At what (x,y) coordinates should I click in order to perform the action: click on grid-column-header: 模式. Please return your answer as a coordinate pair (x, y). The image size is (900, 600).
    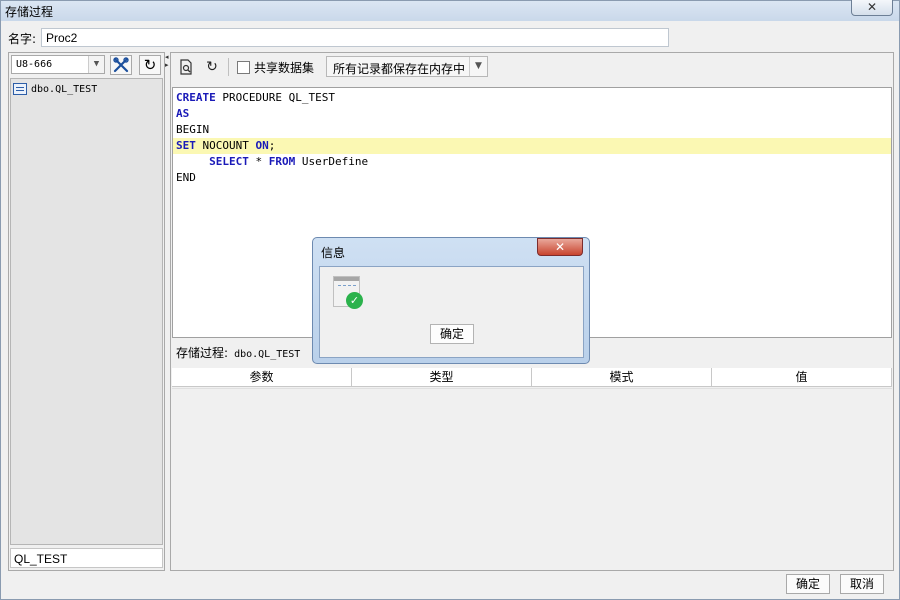
    Looking at the image, I should click on (622, 377).